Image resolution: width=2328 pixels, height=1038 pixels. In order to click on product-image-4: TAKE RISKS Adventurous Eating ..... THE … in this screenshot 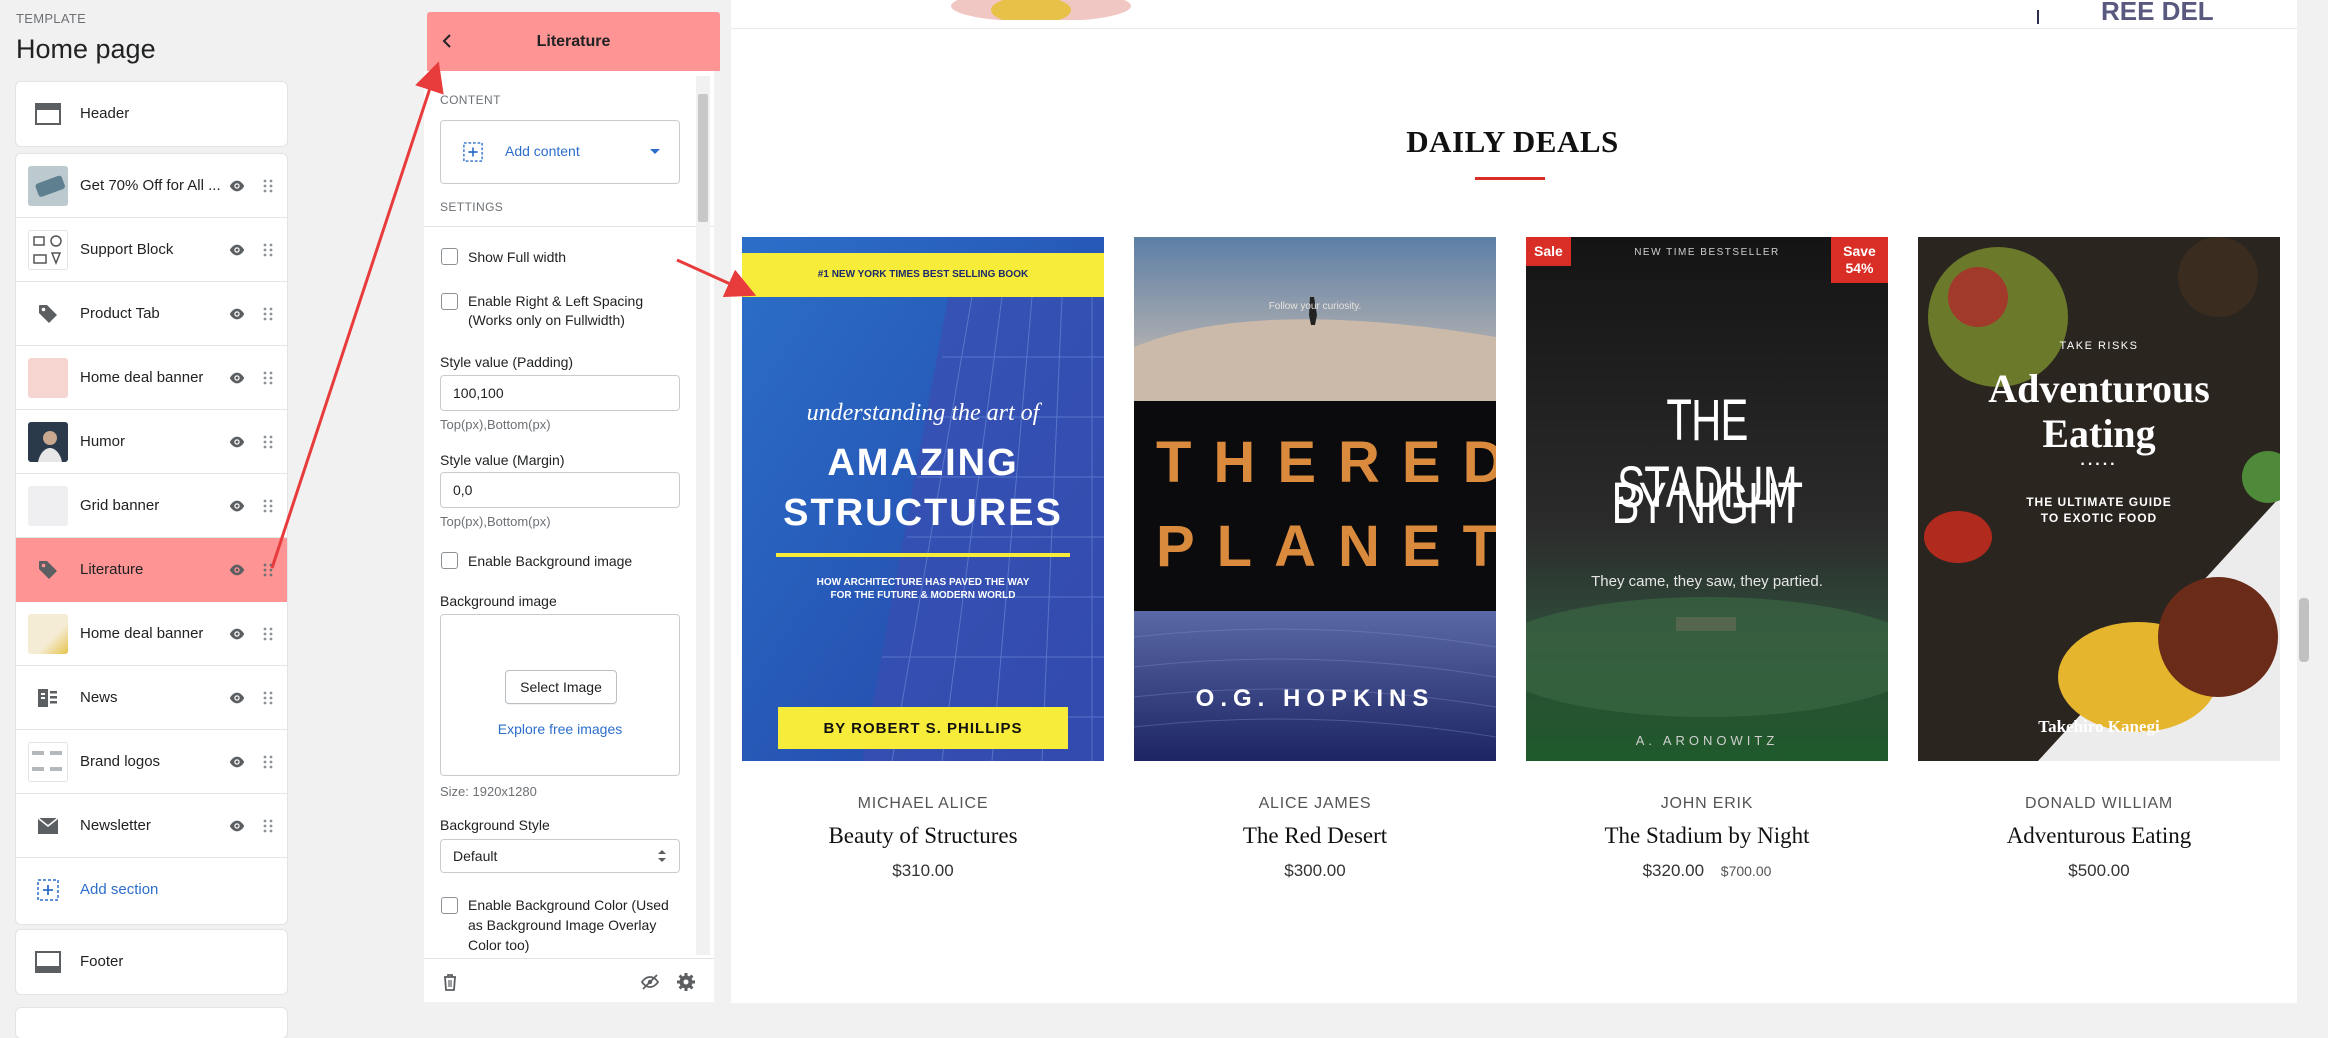, I will do `click(2099, 499)`.